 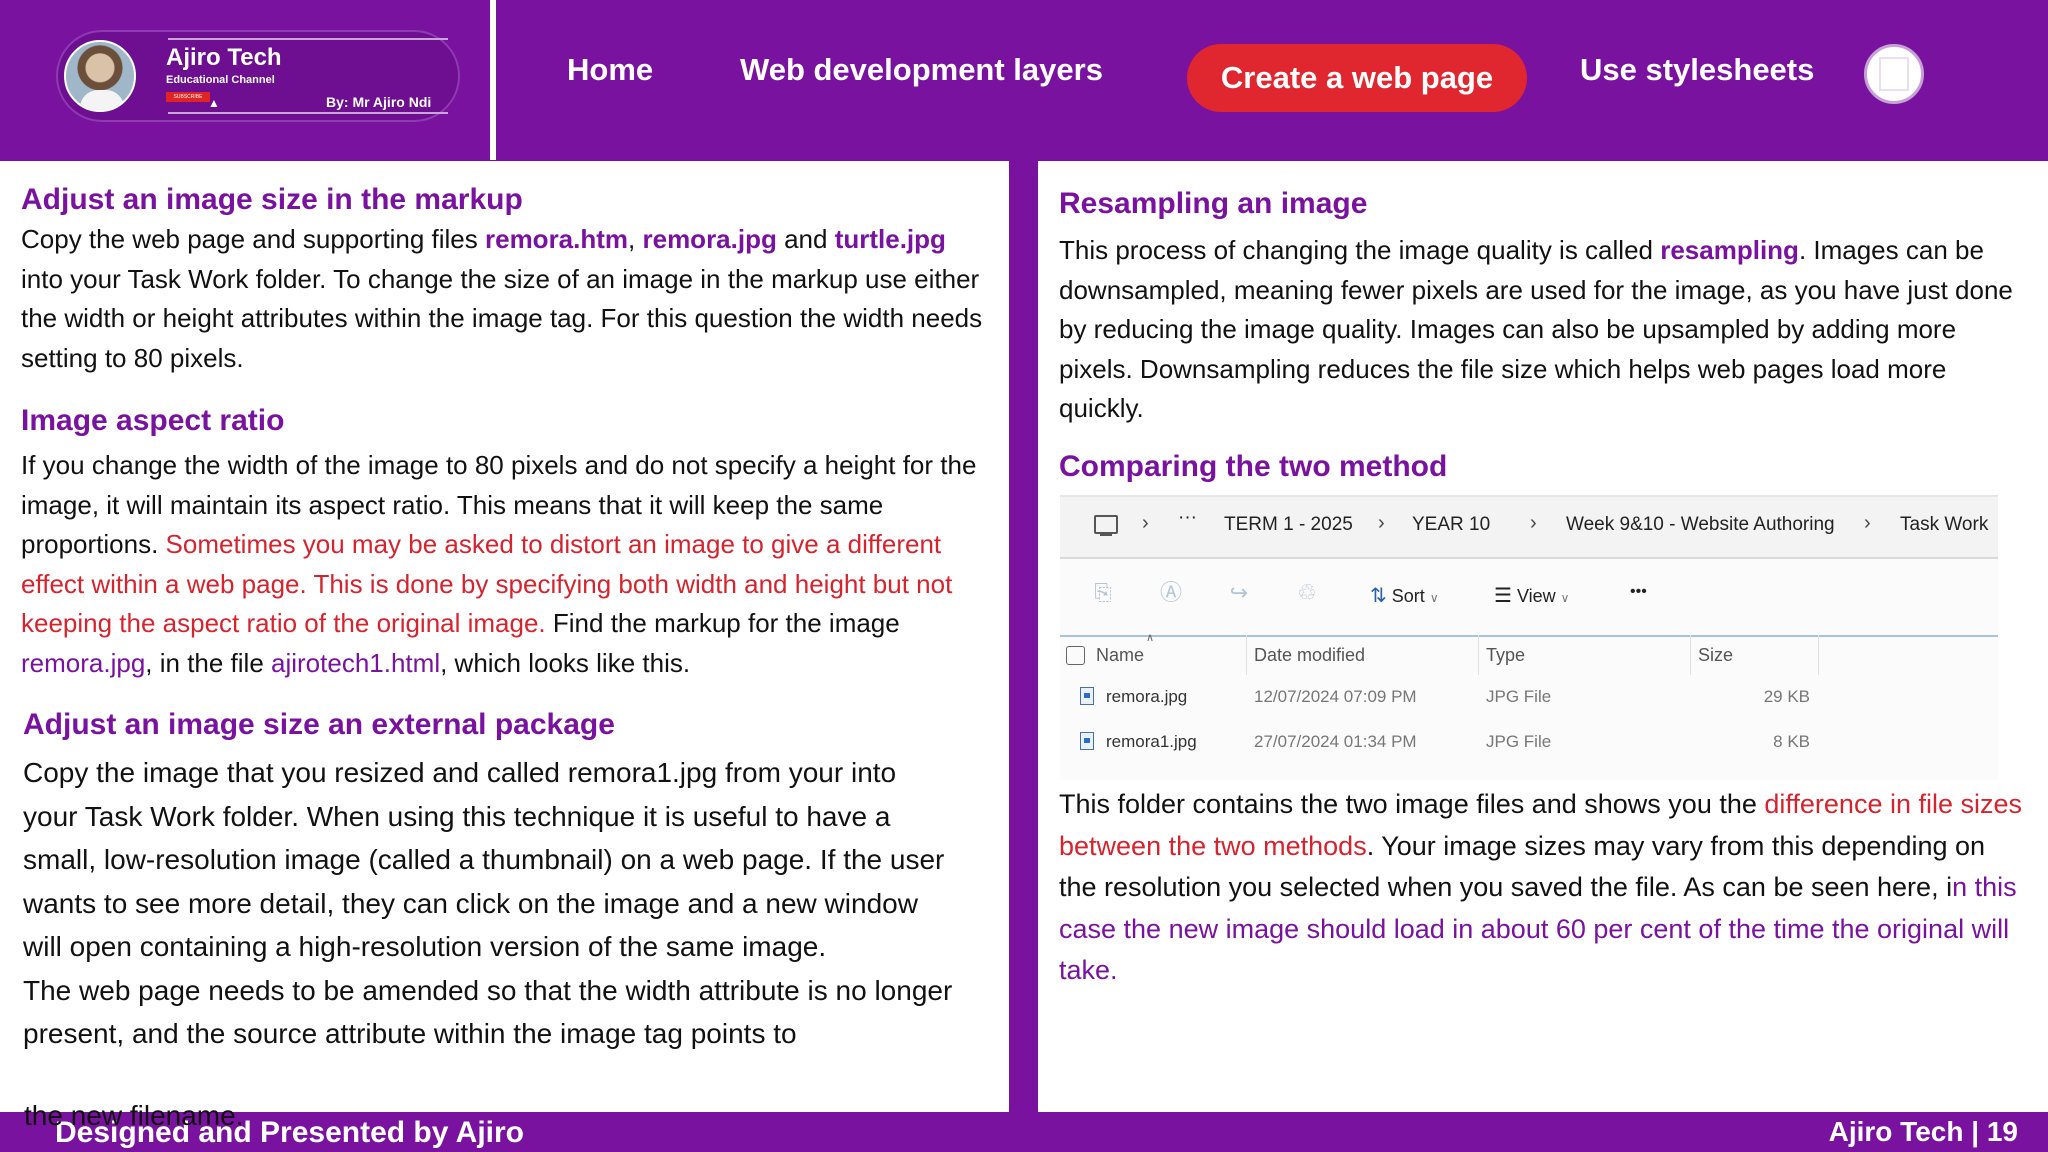 I want to click on nav-web-development-layers: Web development layers, so click(x=921, y=70).